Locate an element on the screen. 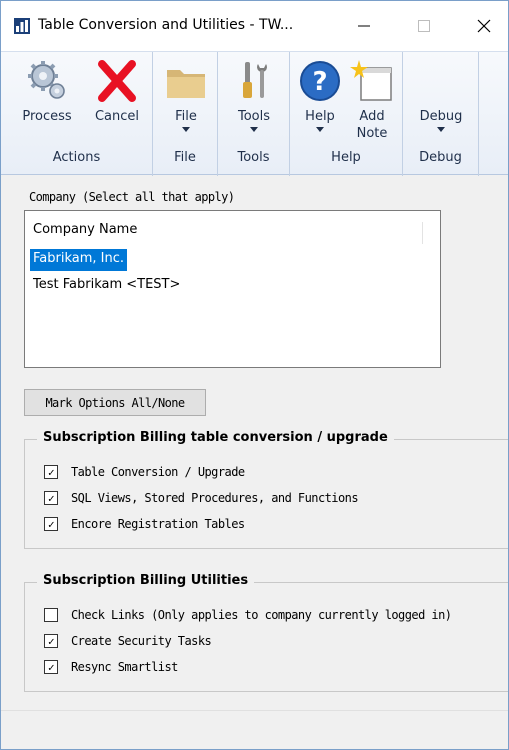  ribbon-group-label-file: File is located at coordinates (185, 157).